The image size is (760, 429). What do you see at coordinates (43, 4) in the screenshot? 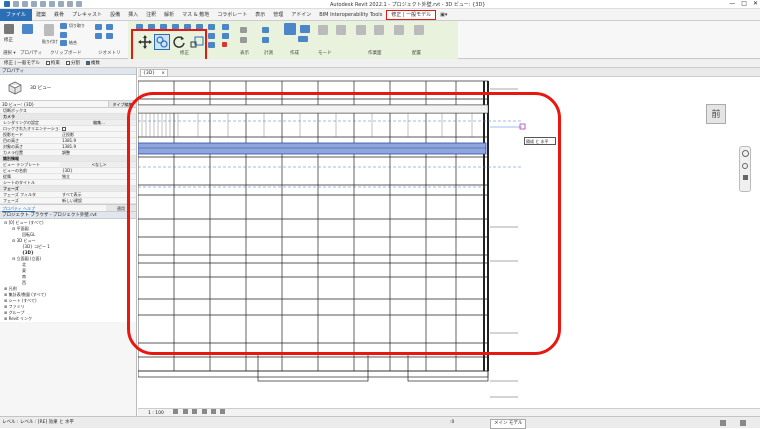
I see `redo-icon` at bounding box center [43, 4].